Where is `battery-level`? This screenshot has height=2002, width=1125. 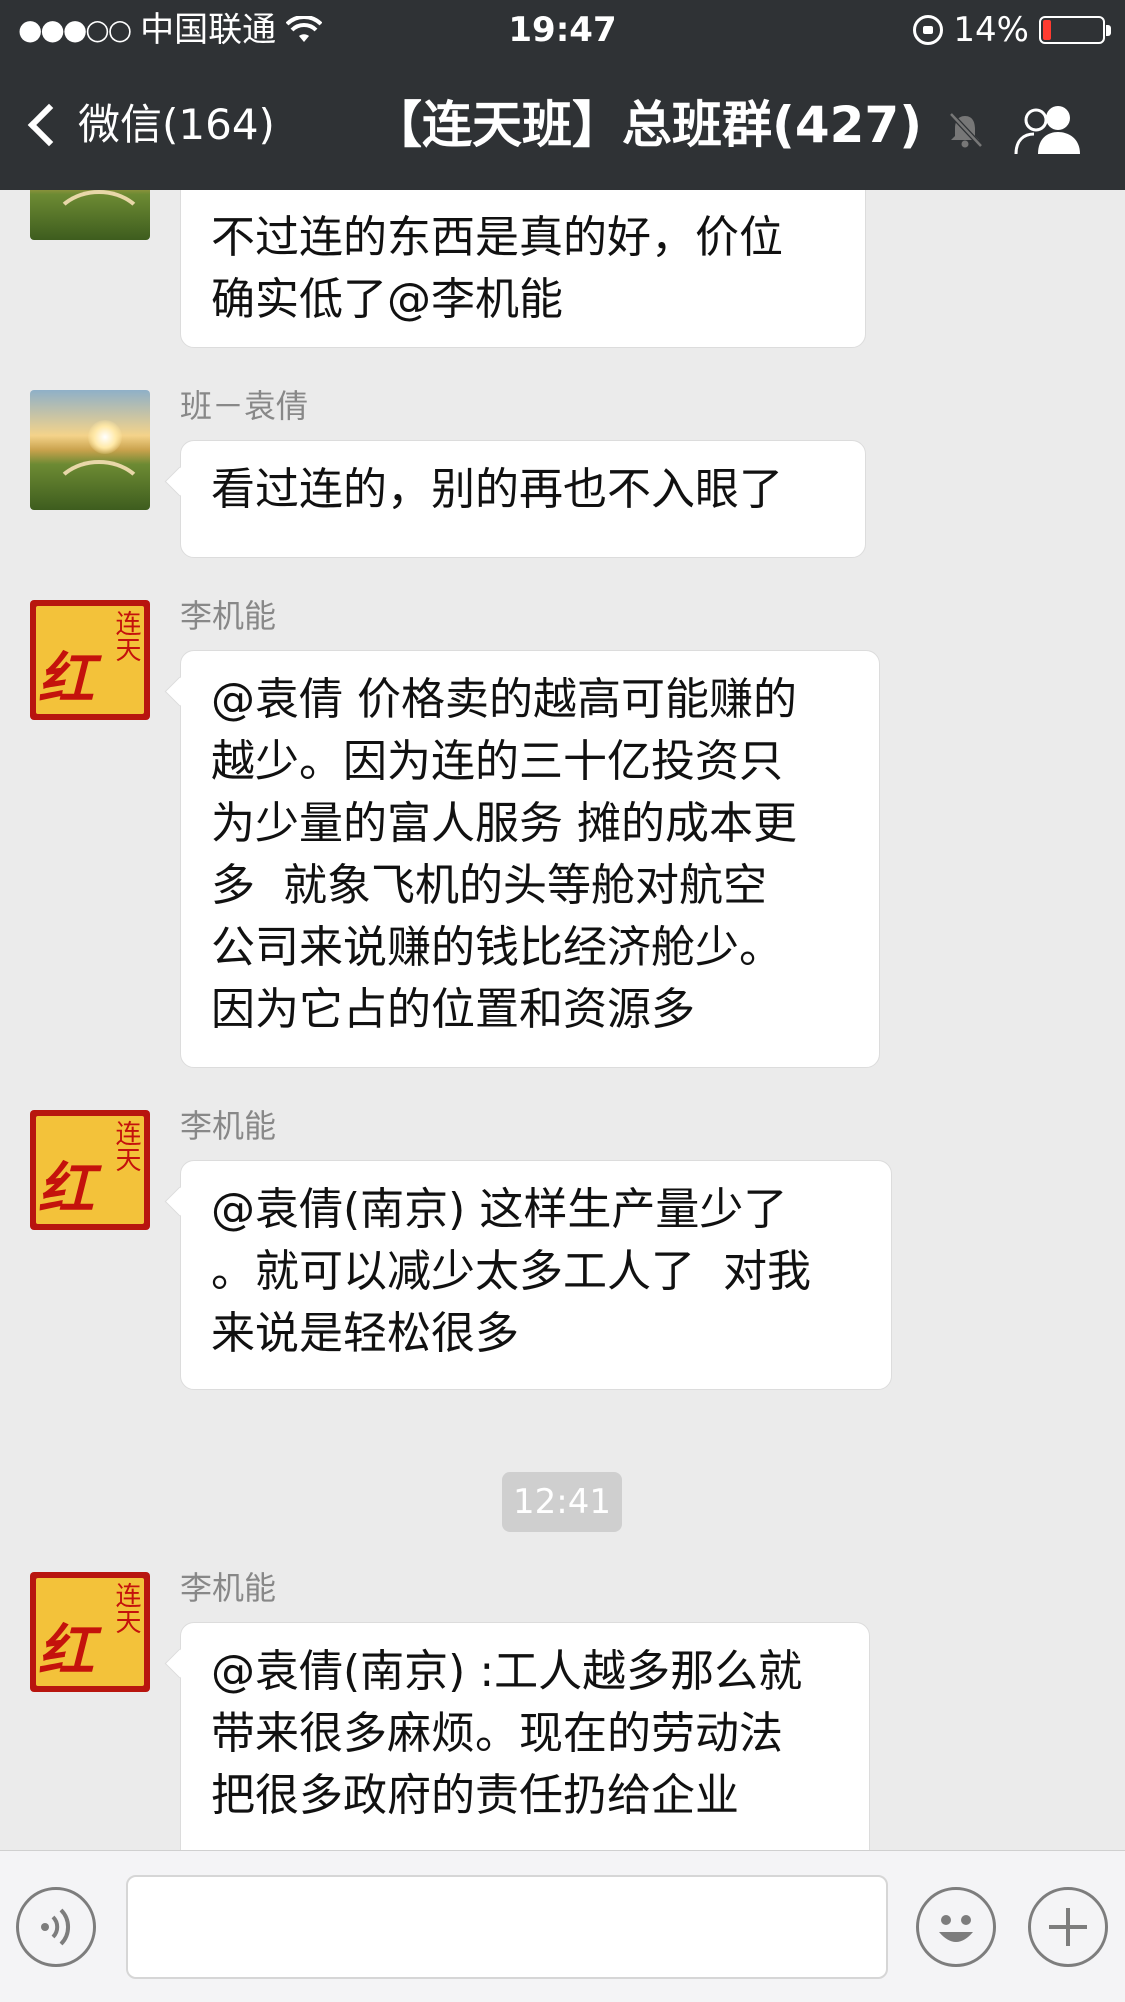
battery-level is located at coordinates (1047, 30).